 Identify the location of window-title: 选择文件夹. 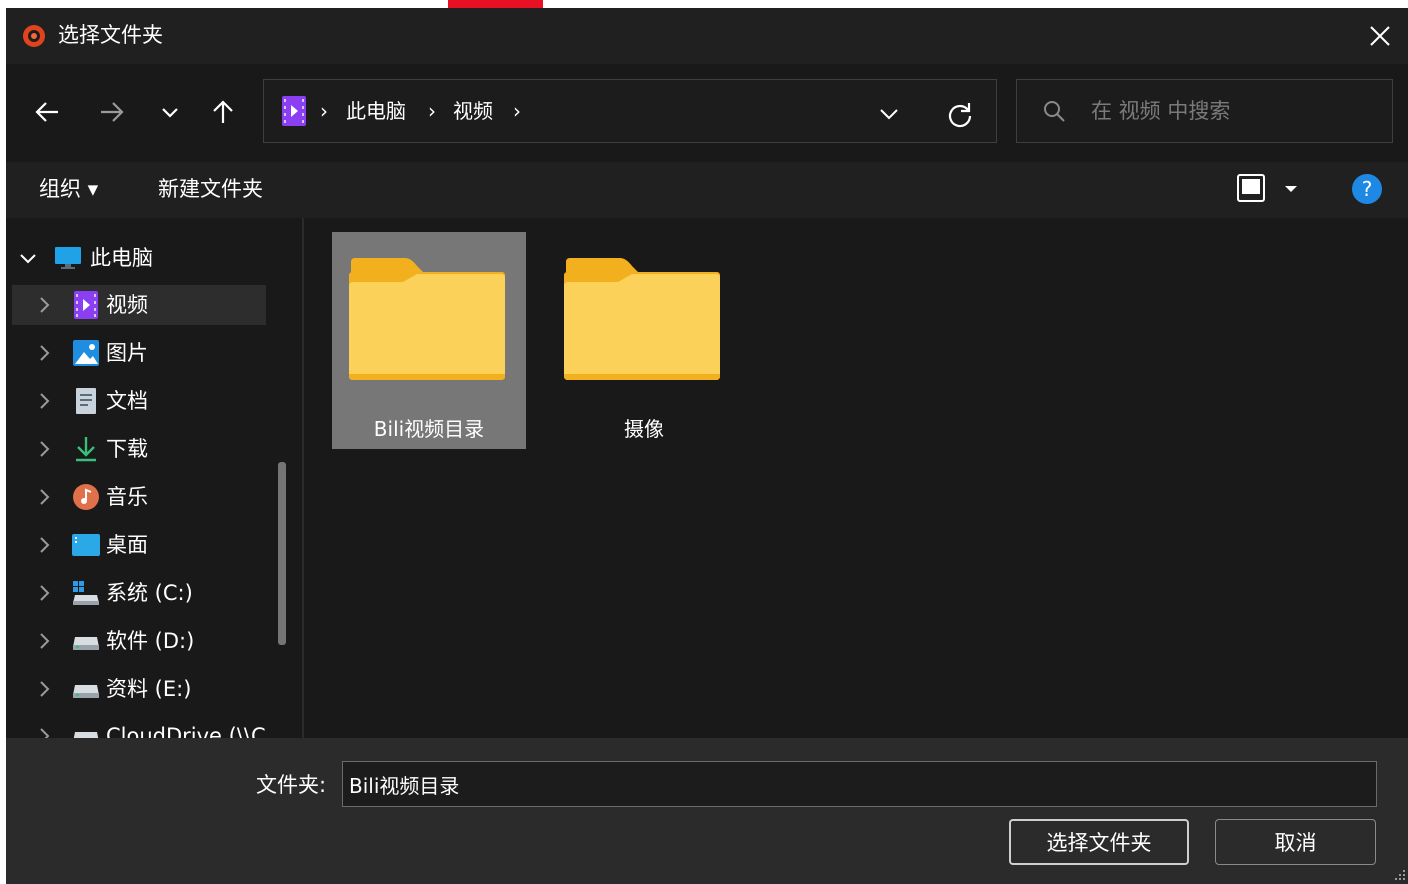
(110, 35).